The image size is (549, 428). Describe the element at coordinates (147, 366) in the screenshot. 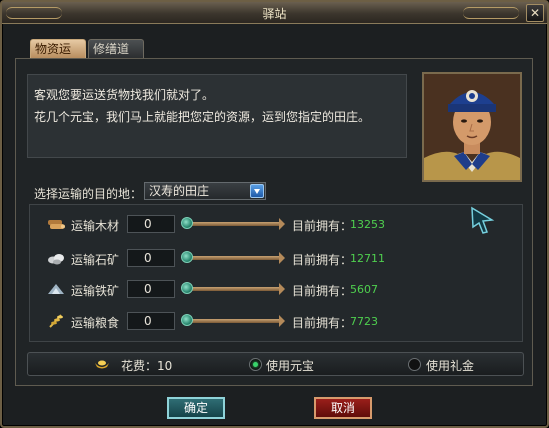

I see `cost-text: 花费：10` at that location.